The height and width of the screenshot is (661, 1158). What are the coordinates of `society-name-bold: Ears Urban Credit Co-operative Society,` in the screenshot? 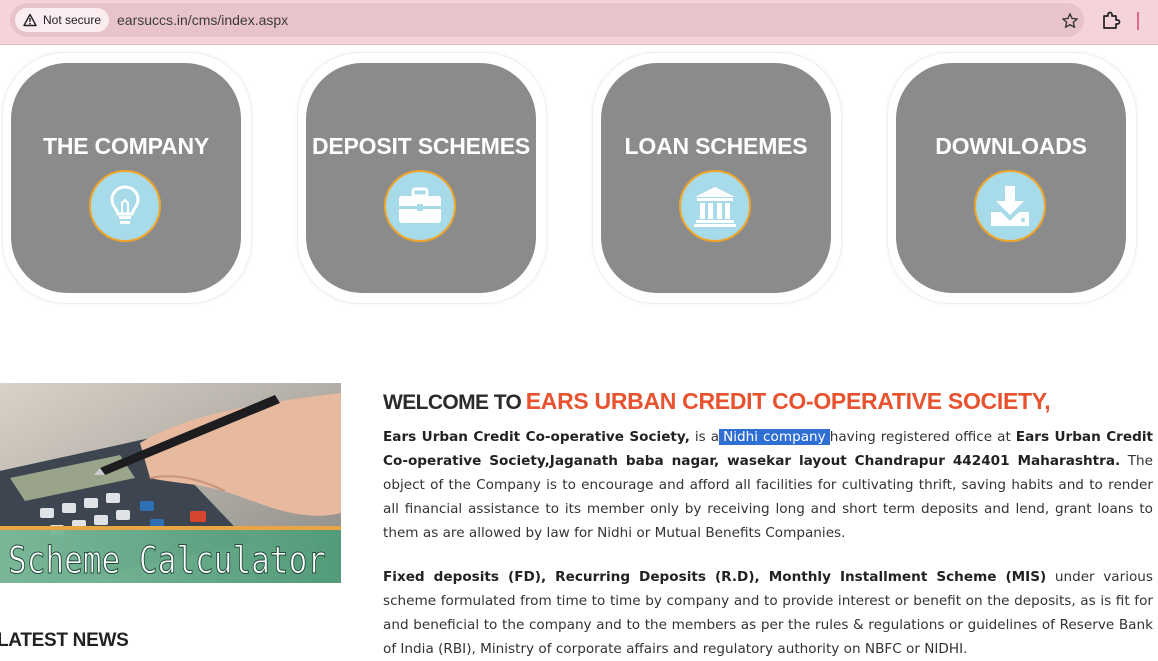 It's located at (536, 437).